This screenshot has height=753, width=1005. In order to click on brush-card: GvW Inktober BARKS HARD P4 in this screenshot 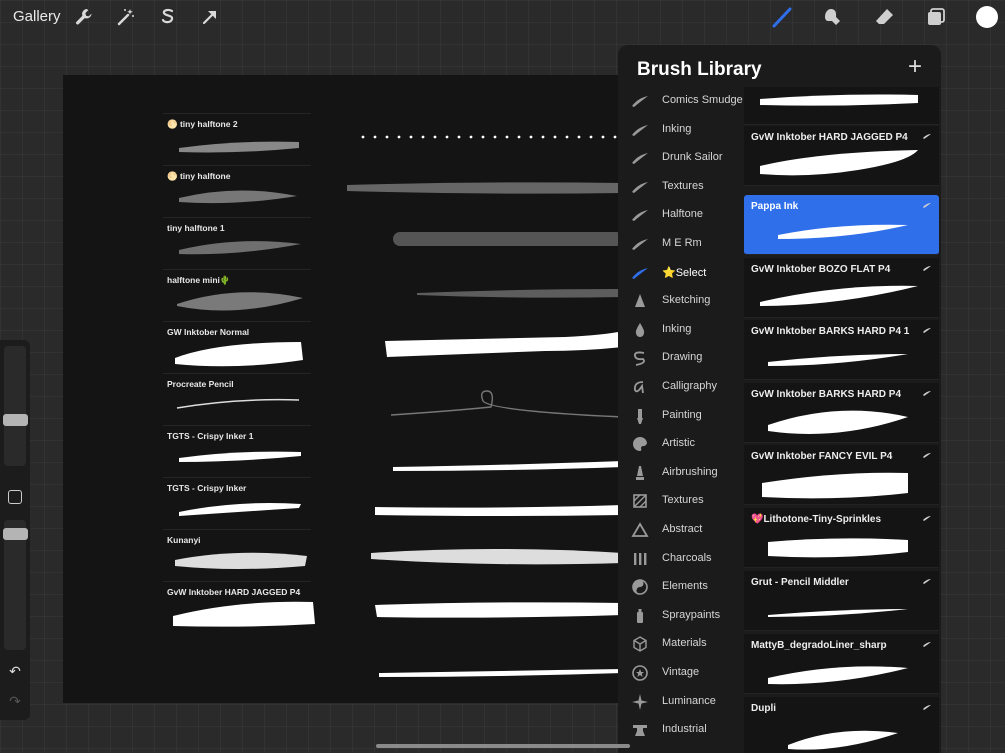, I will do `click(841, 413)`.